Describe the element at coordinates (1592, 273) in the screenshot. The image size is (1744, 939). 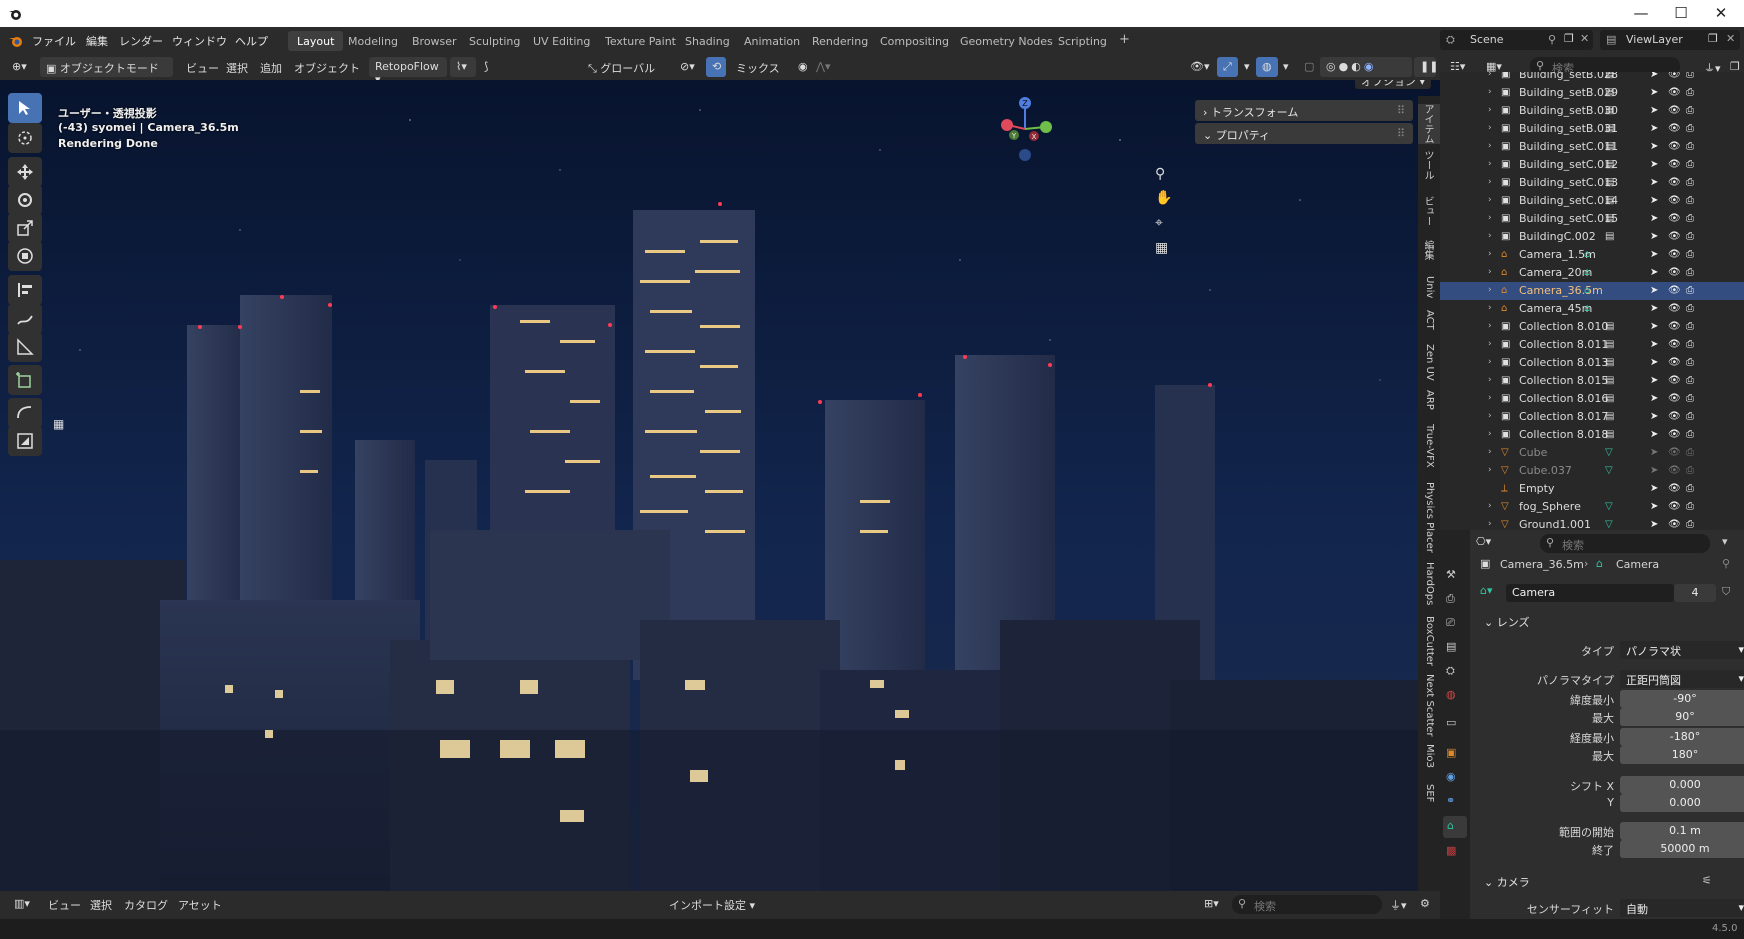
I see `outliner-row: › ⌂ Camera_20m ⌂ ➤ 👁 ⎙` at that location.